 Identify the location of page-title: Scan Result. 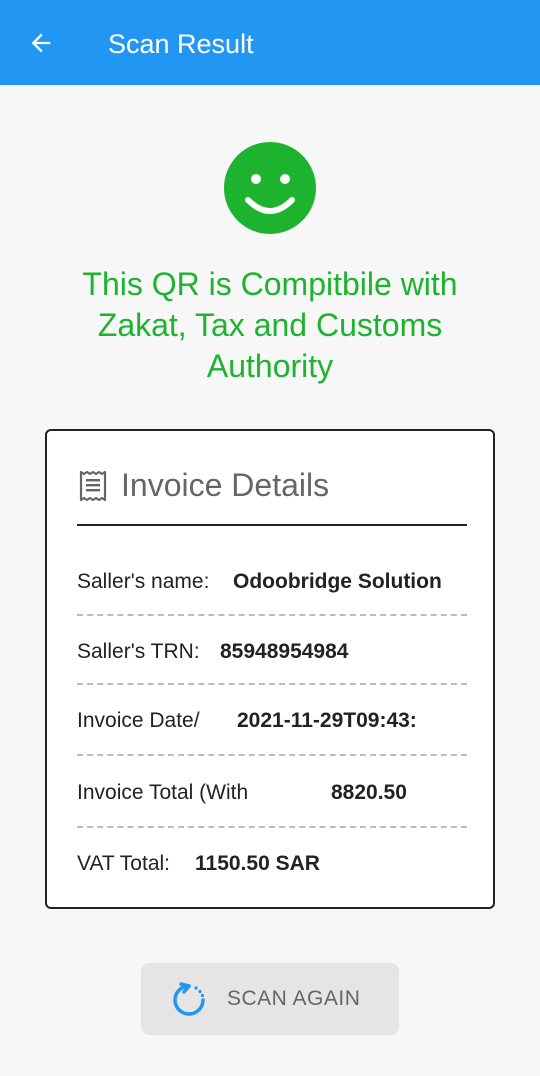
(181, 44).